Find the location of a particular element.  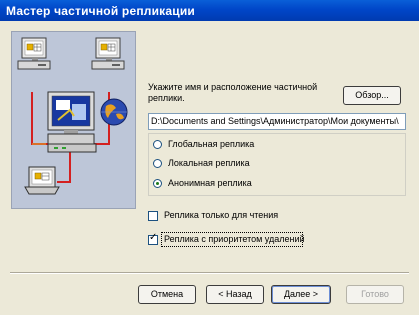

anonymous-replica-label: Анонимная реплика is located at coordinates (210, 183).